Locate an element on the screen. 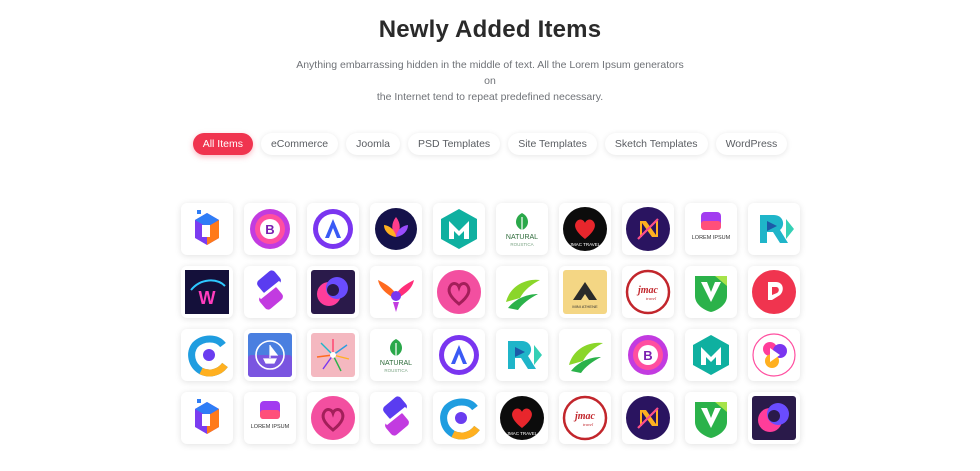 The image size is (980, 471). item-tile: W is located at coordinates (207, 292).